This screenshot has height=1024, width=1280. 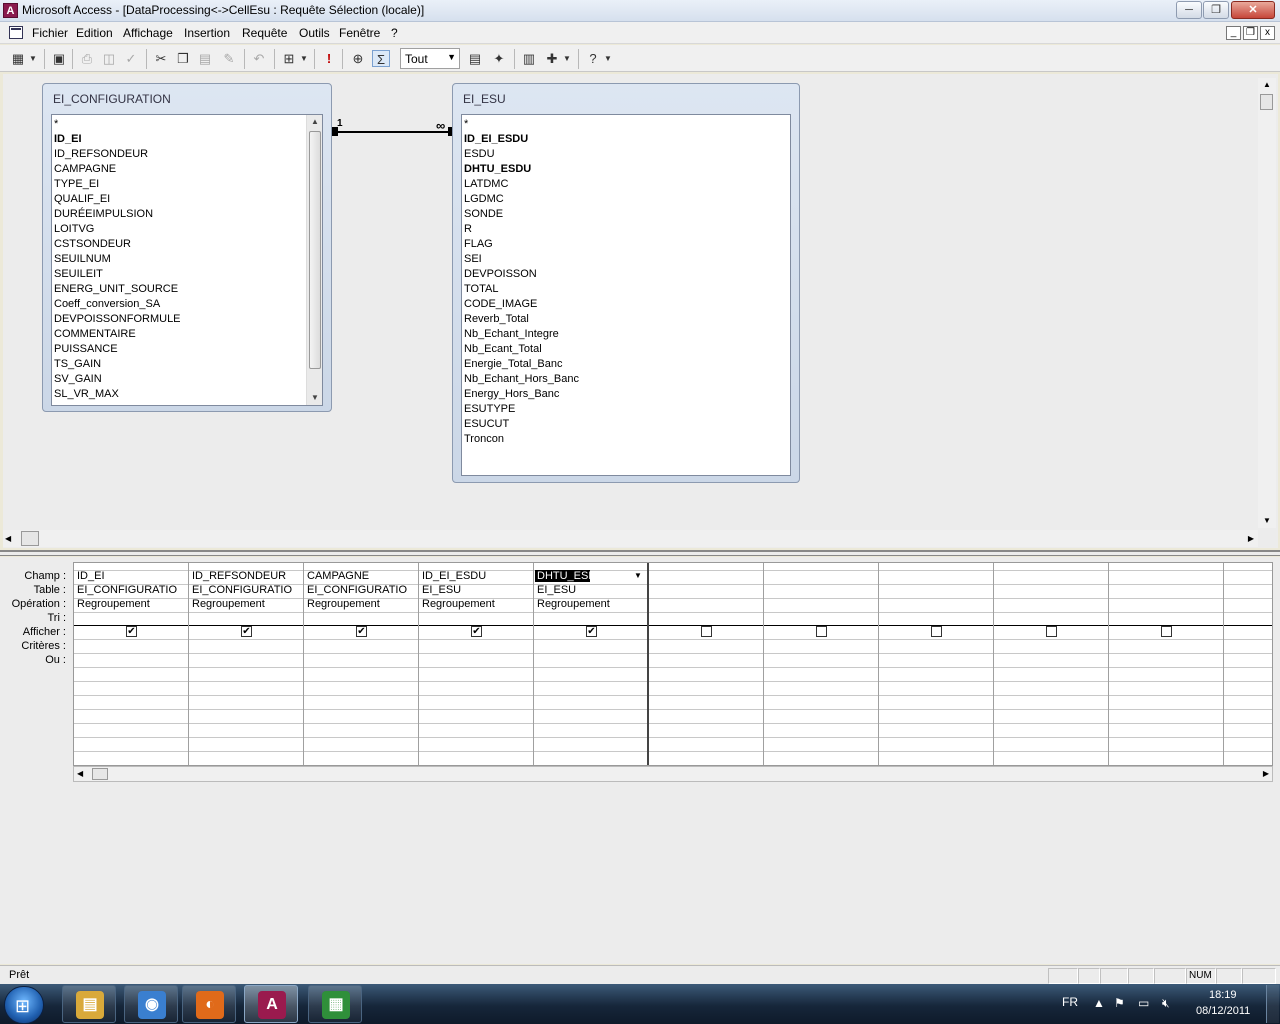 I want to click on taskbar-app-explorer: ▤, so click(x=89, y=1004).